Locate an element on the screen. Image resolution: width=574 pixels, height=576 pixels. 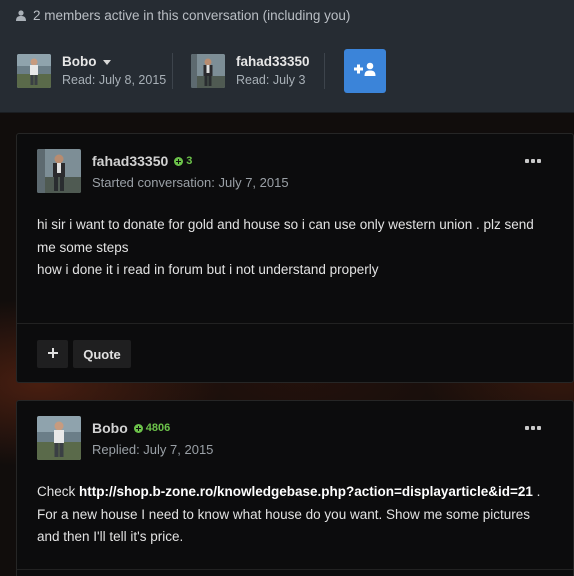
post-author: Bobo is located at coordinates (110, 428).